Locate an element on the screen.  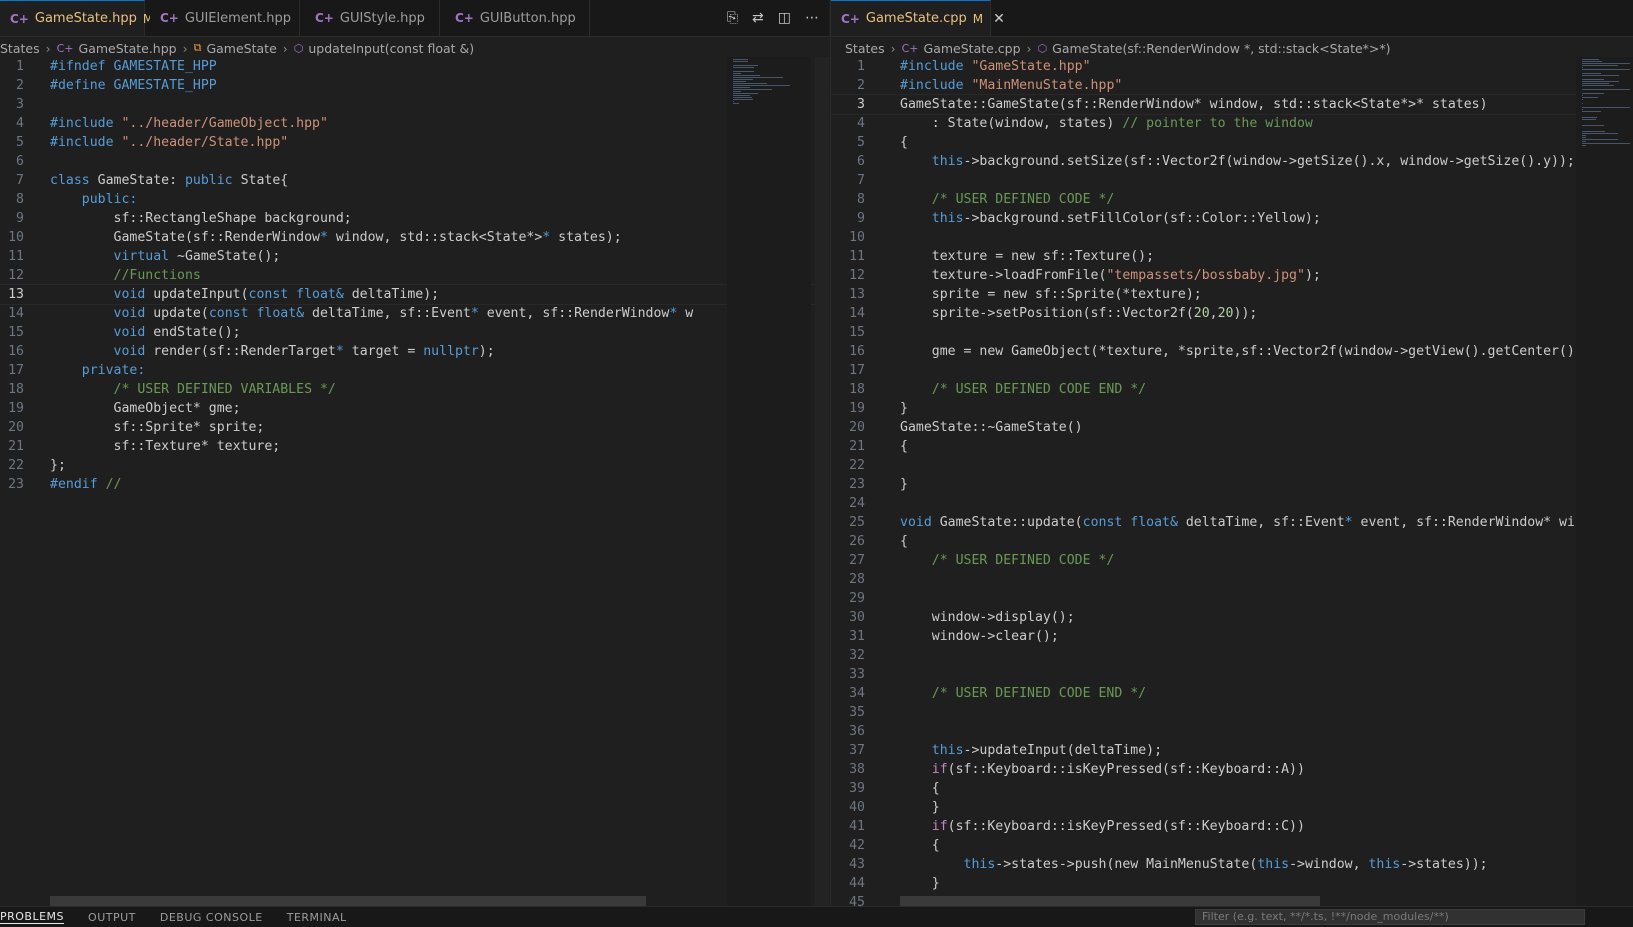
code-line: 31 window->clear(); is located at coordinates (1232, 636).